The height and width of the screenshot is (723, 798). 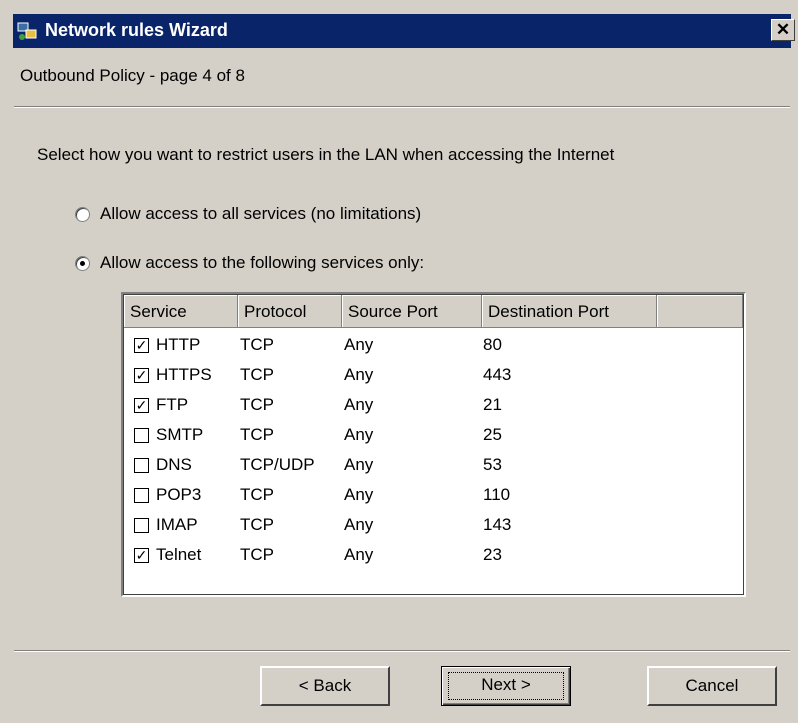 What do you see at coordinates (492, 344) in the screenshot?
I see `cell-destination-port: 80` at bounding box center [492, 344].